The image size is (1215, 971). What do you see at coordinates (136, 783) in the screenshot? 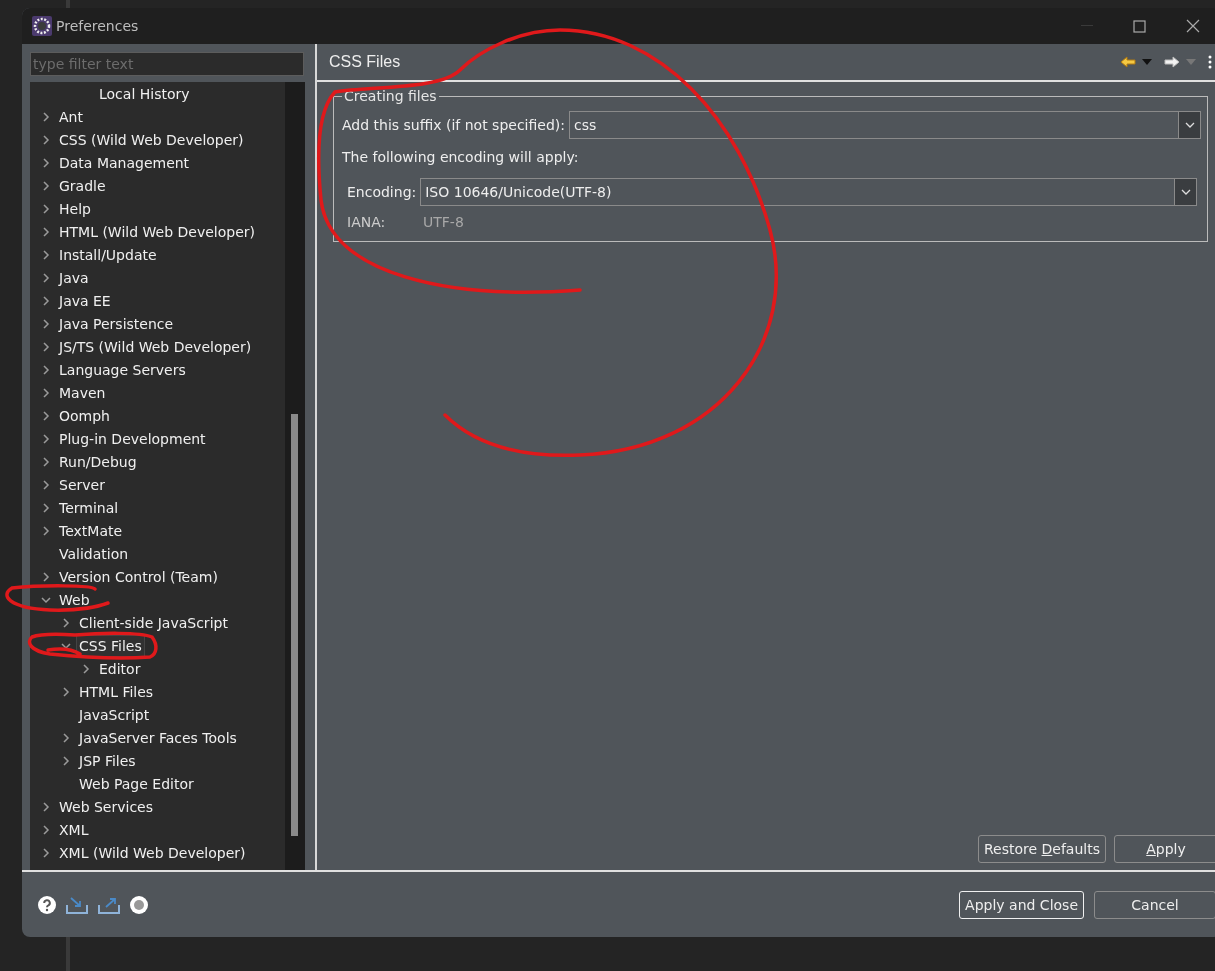
I see `tree-item: Web Page Editor` at bounding box center [136, 783].